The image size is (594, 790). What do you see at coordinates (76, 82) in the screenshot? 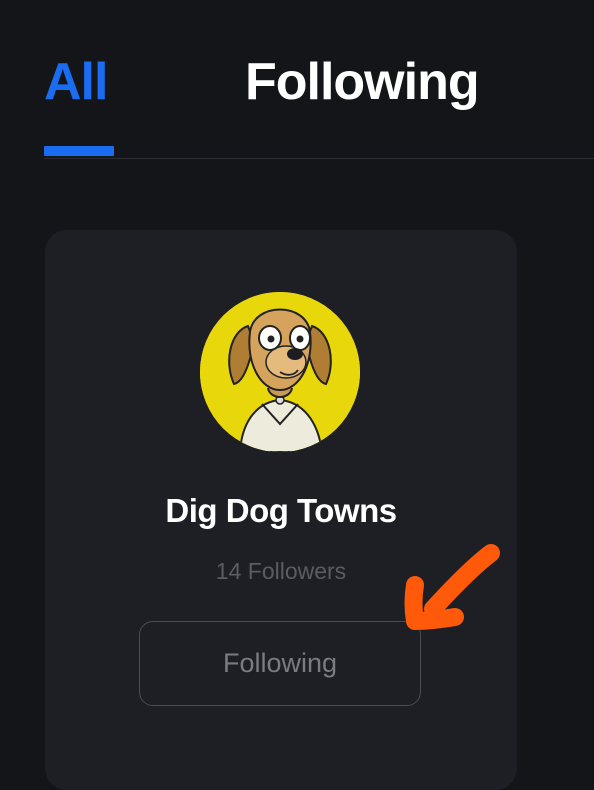
I see `tab-all: All` at bounding box center [76, 82].